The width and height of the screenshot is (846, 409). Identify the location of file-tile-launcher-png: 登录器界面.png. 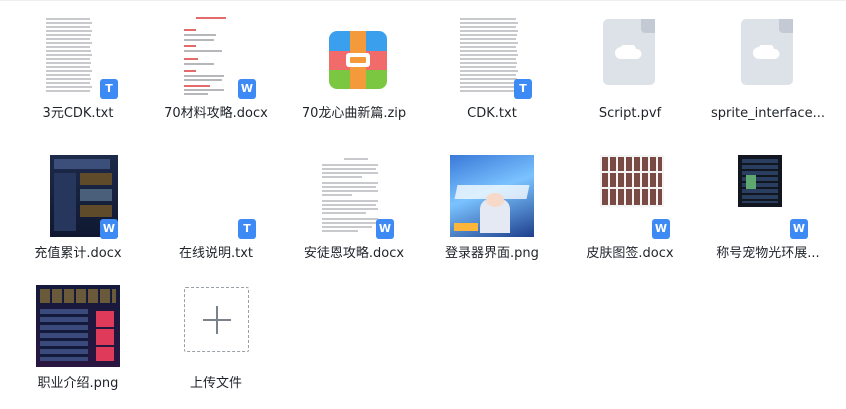
(492, 209).